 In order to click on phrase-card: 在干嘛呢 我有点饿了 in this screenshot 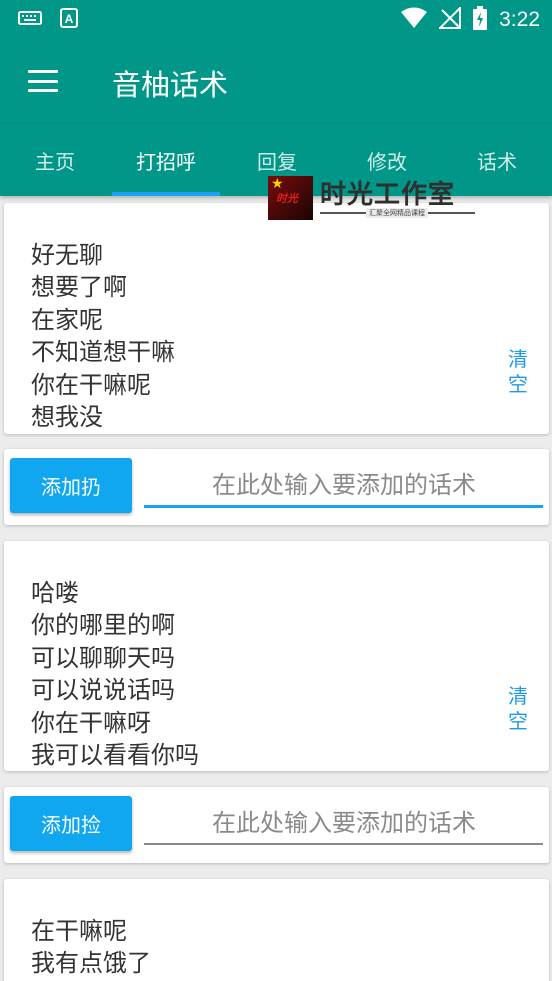, I will do `click(276, 930)`.